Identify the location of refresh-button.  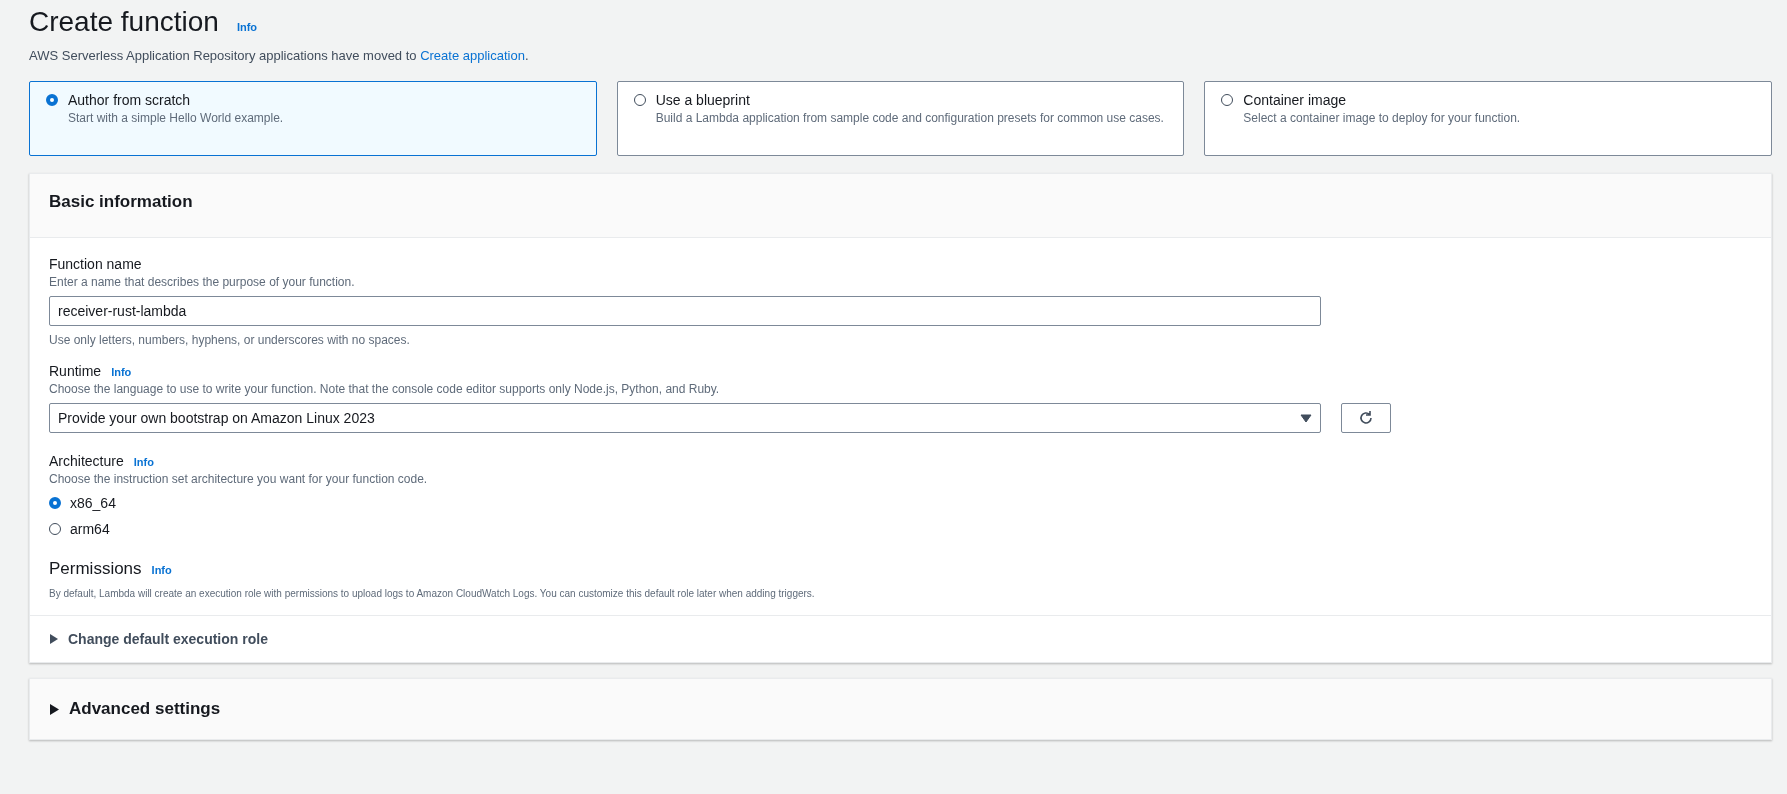
(1366, 418).